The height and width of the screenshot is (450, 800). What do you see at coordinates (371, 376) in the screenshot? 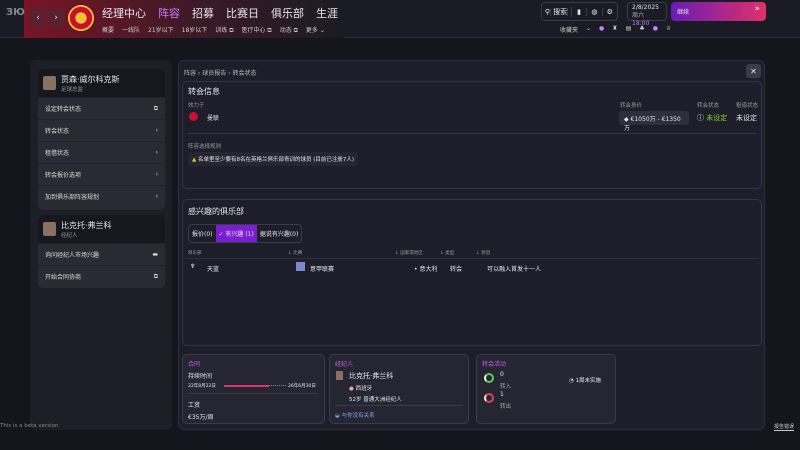
I see `agent-name: 比克托·弗兰科` at bounding box center [371, 376].